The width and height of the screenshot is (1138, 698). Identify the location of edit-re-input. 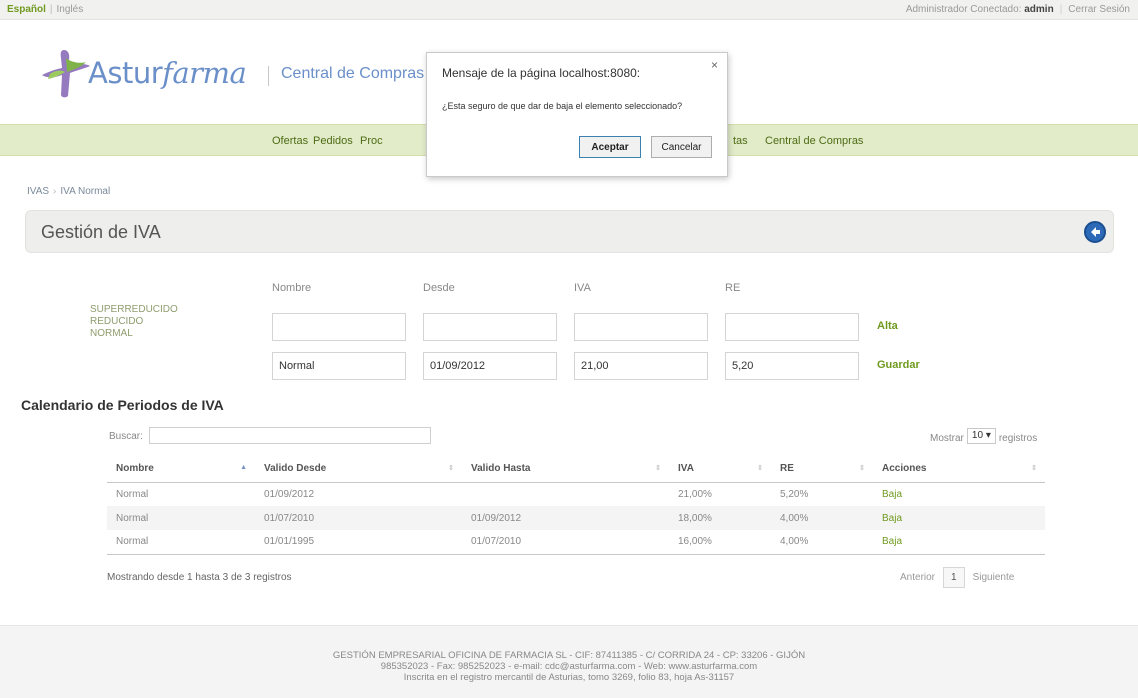
(792, 366).